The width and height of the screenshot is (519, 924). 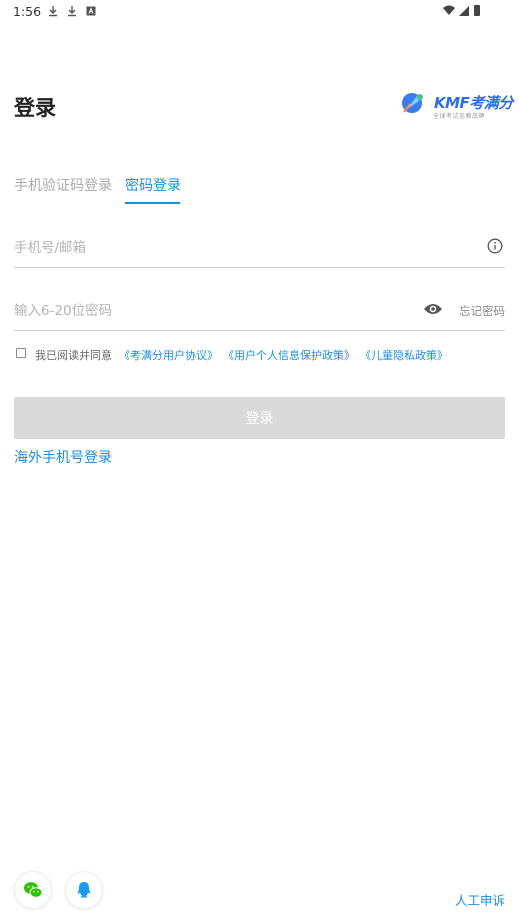 What do you see at coordinates (259, 921) in the screenshot?
I see `navigation-bar` at bounding box center [259, 921].